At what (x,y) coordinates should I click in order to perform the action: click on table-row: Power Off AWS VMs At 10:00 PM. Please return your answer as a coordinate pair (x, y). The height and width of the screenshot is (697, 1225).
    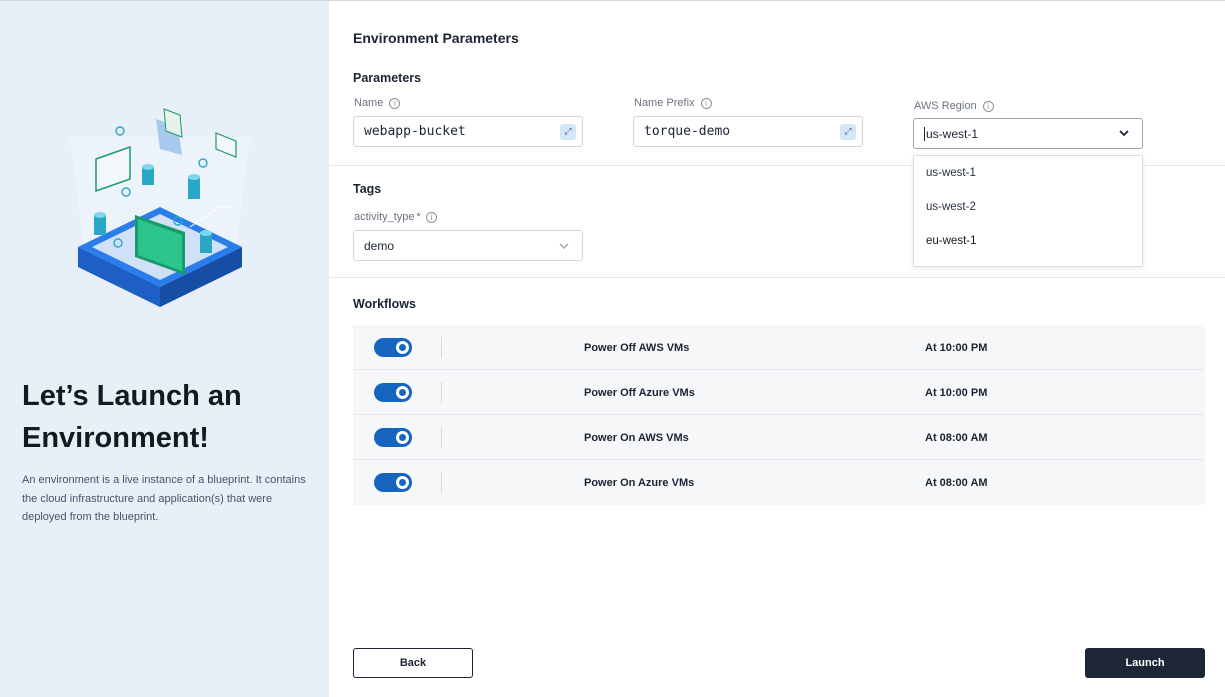
    Looking at the image, I should click on (779, 347).